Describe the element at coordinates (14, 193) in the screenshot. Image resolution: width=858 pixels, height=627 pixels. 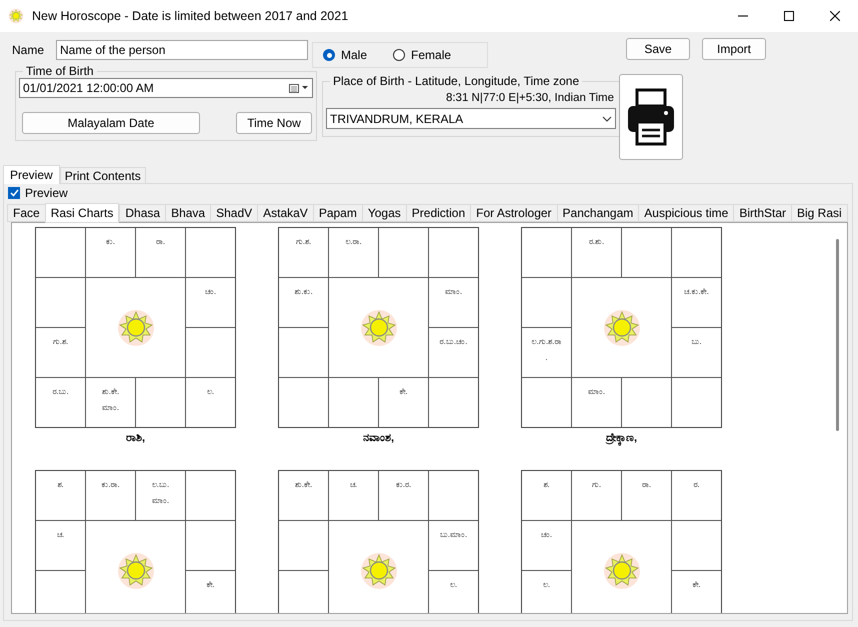
I see `preview-checkbox` at that location.